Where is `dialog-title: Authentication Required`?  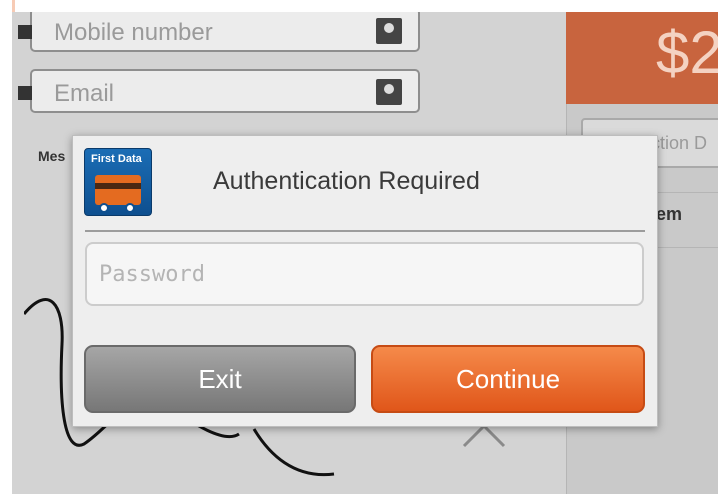 dialog-title: Authentication Required is located at coordinates (346, 181).